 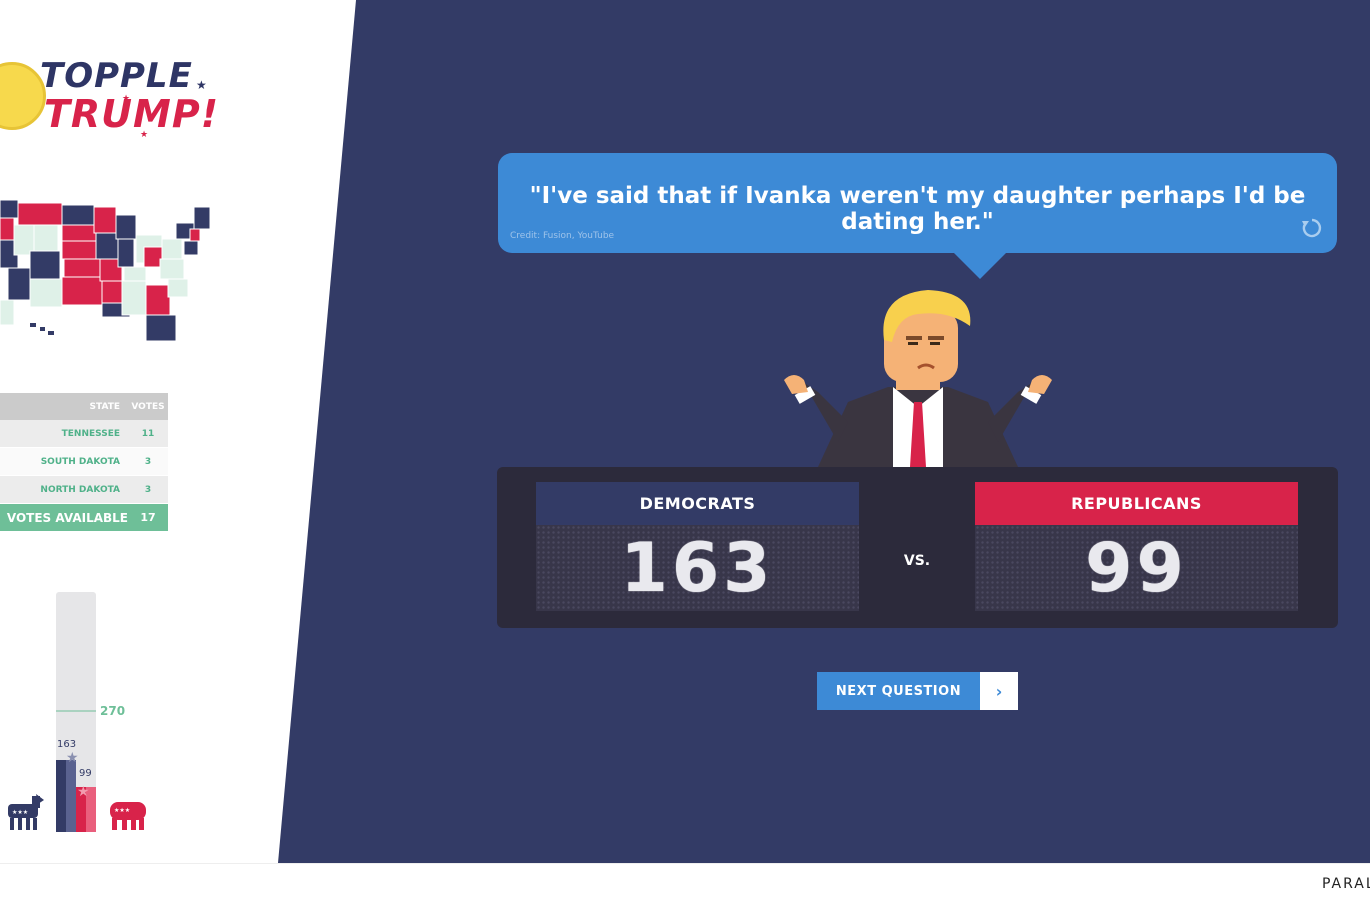 What do you see at coordinates (148, 433) in the screenshot?
I see `state-votes: 11` at bounding box center [148, 433].